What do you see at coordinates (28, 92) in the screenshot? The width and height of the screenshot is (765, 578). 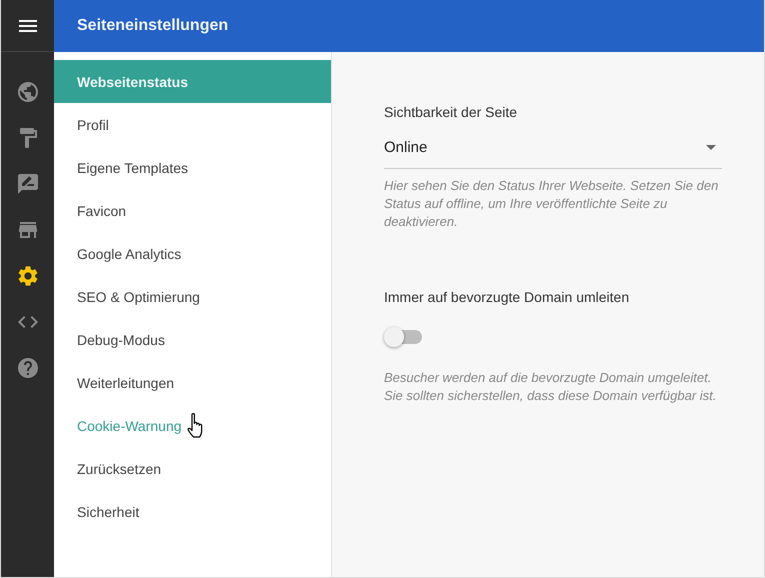 I see `globe-icon` at bounding box center [28, 92].